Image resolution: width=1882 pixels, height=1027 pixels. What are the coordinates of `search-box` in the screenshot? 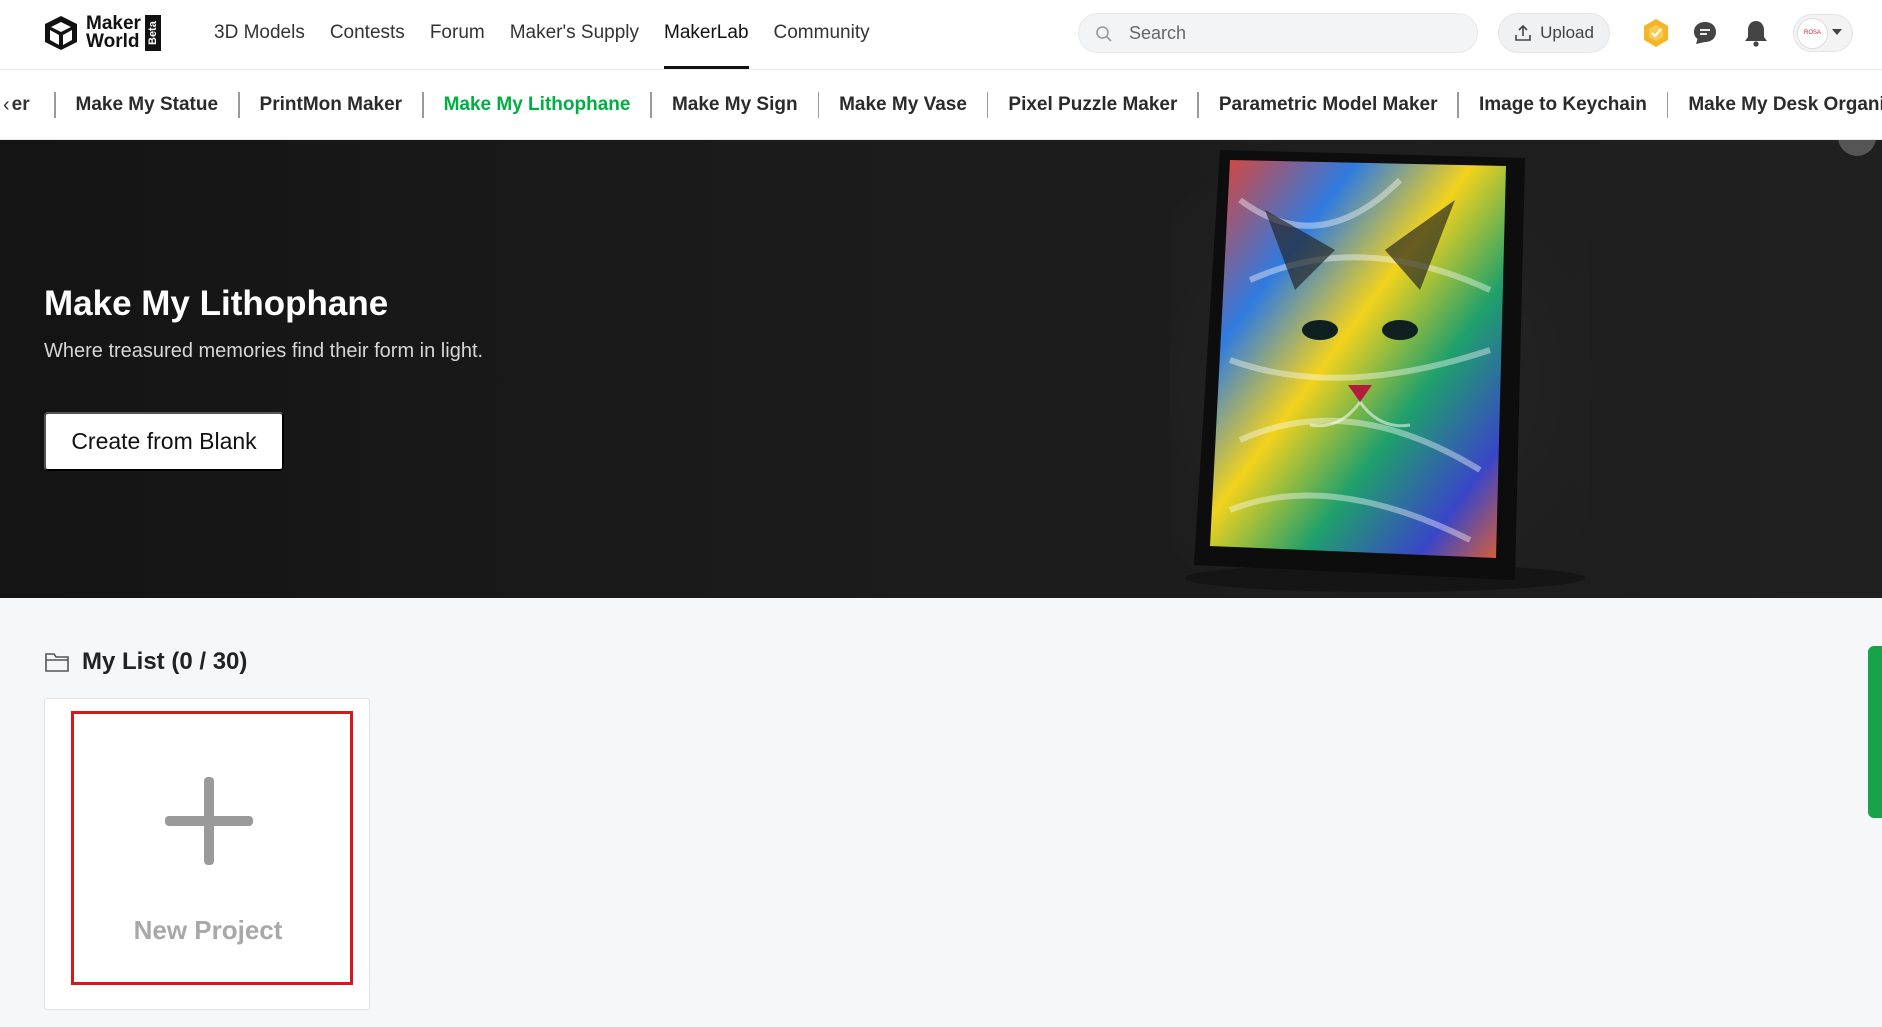 It's located at (1278, 33).